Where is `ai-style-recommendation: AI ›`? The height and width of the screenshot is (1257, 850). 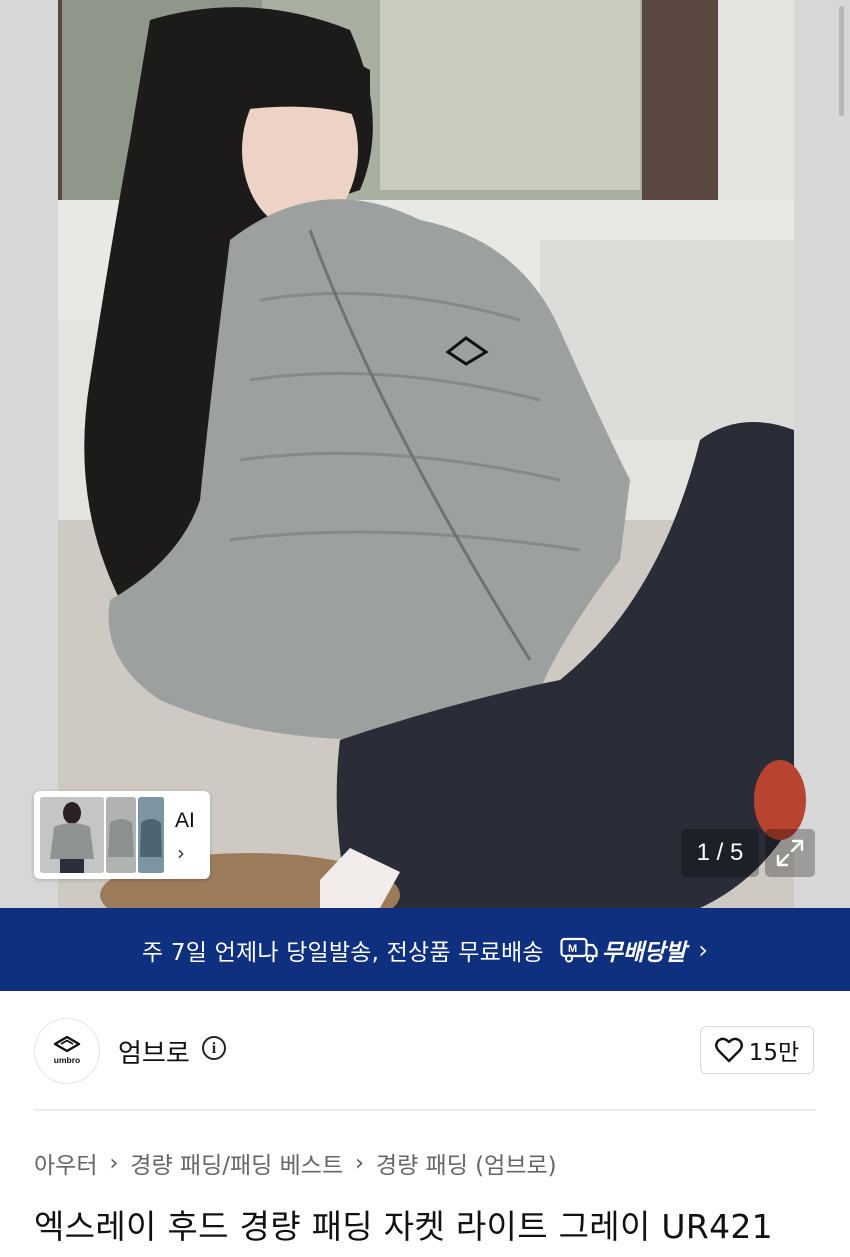
ai-style-recommendation: AI › is located at coordinates (122, 835).